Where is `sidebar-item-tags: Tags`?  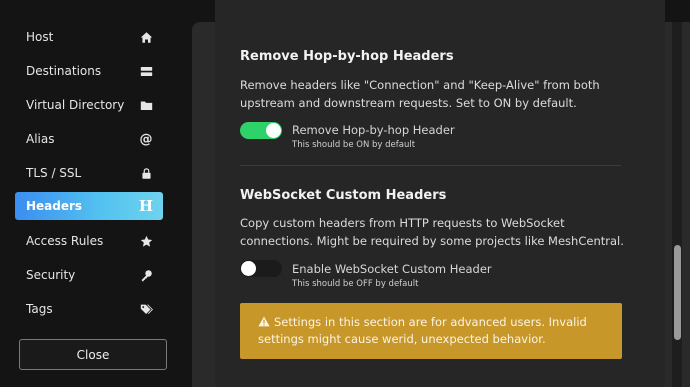
sidebar-item-tags: Tags is located at coordinates (89, 309).